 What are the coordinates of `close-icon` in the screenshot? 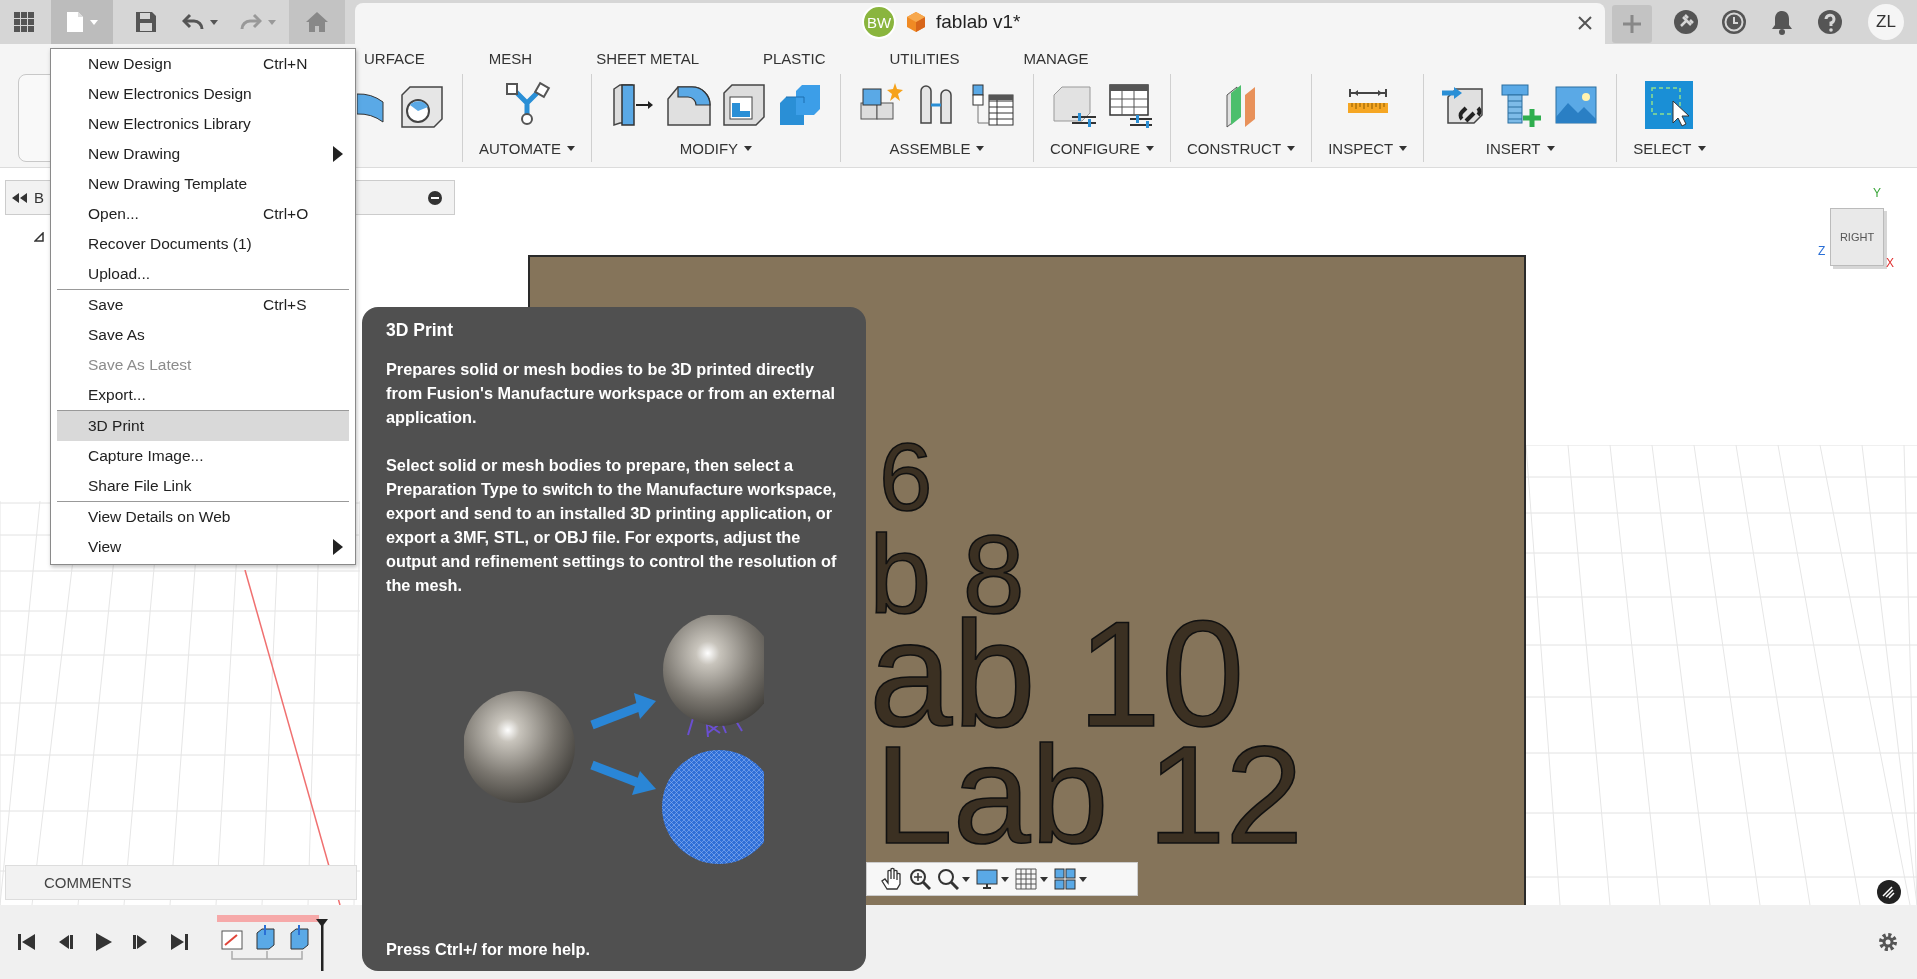 It's located at (1585, 23).